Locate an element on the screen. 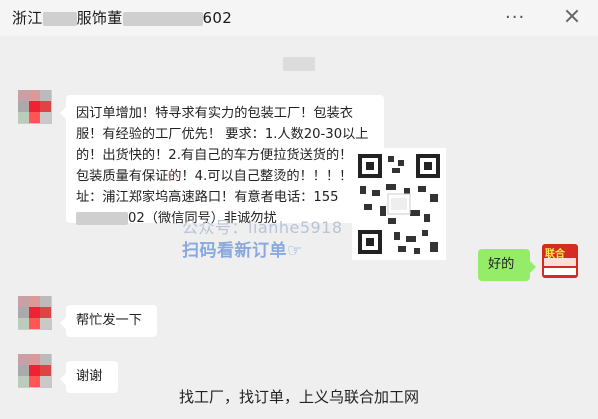 The width and height of the screenshot is (598, 419). timestamp is located at coordinates (299, 64).